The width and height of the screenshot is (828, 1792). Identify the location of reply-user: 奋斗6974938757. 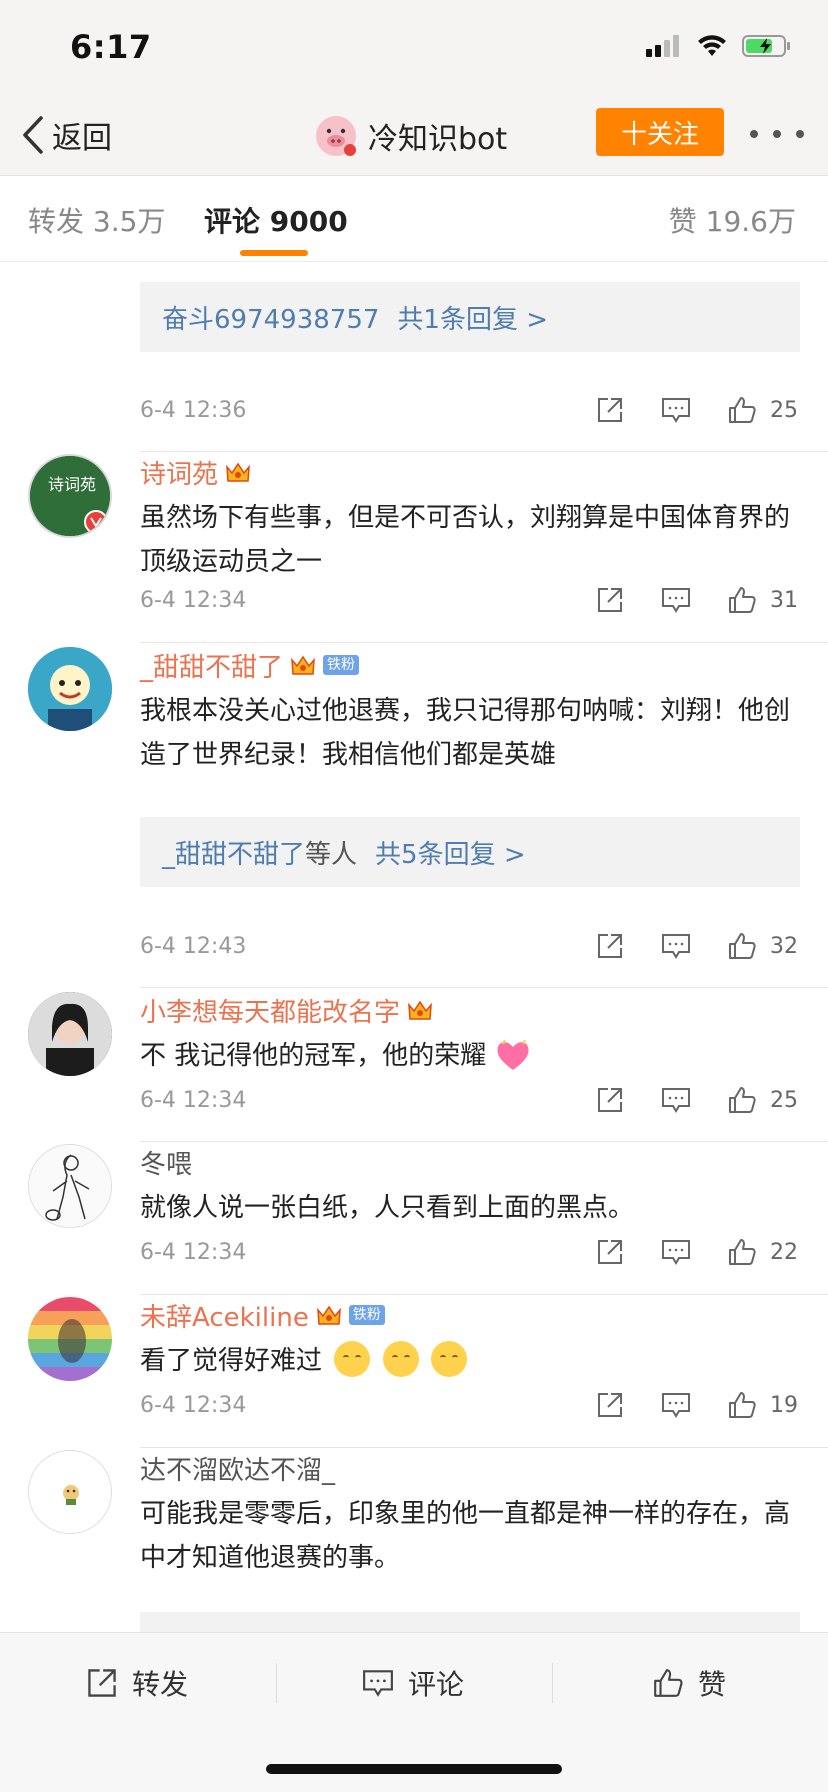
(270, 317).